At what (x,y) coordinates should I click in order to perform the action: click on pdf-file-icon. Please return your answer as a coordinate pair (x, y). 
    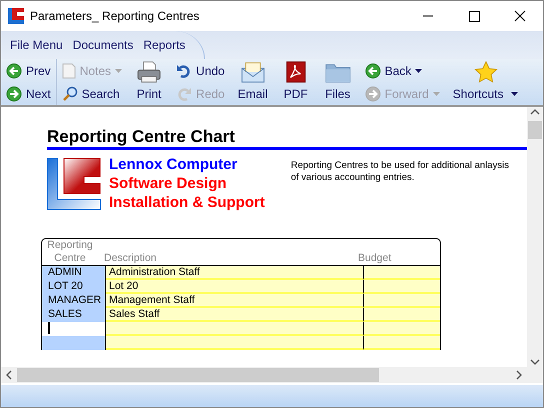
    Looking at the image, I should click on (295, 72).